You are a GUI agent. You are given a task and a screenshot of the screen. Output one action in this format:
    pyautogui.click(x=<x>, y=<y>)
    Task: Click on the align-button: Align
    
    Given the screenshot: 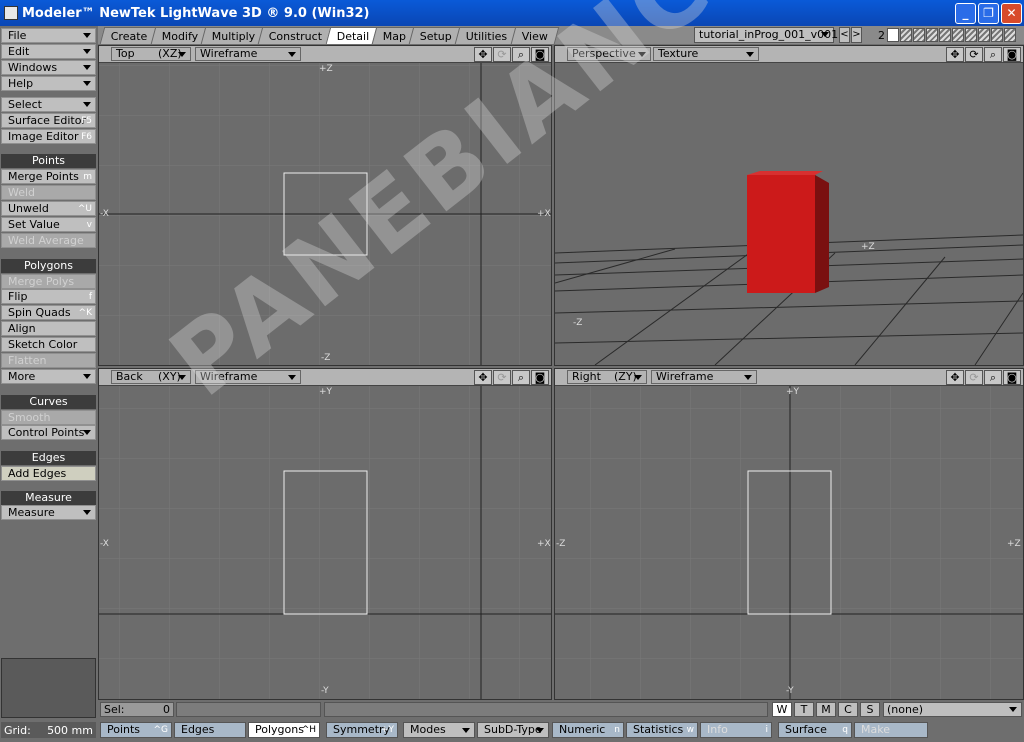 What is the action you would take?
    pyautogui.click(x=48, y=328)
    